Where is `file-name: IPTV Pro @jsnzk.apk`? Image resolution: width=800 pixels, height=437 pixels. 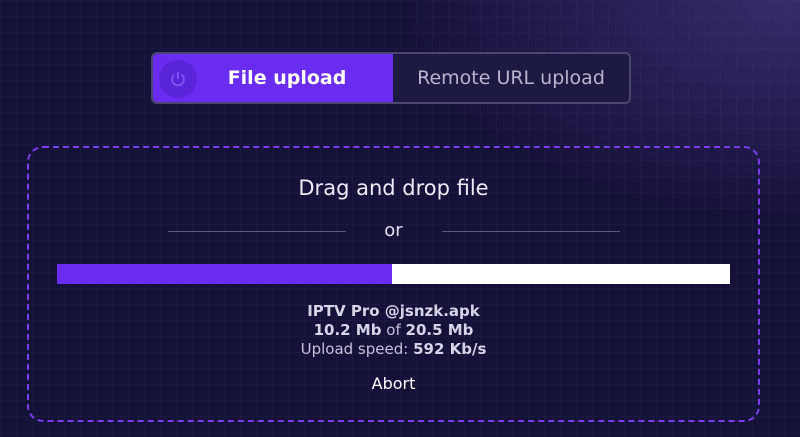
file-name: IPTV Pro @jsnzk.apk is located at coordinates (393, 311).